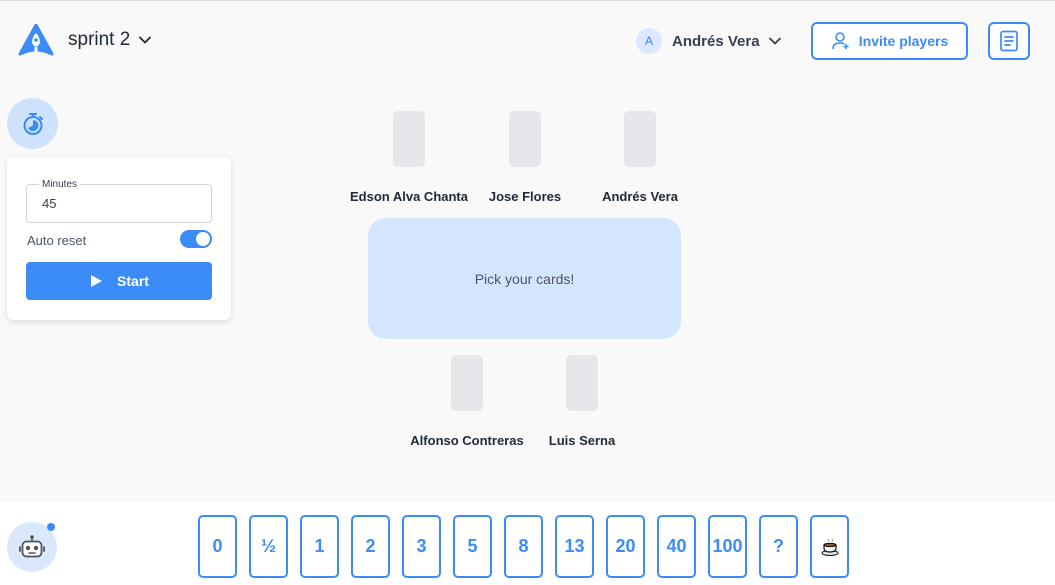 The image size is (1055, 585). What do you see at coordinates (467, 440) in the screenshot?
I see `player-name: Alfonso Contreras` at bounding box center [467, 440].